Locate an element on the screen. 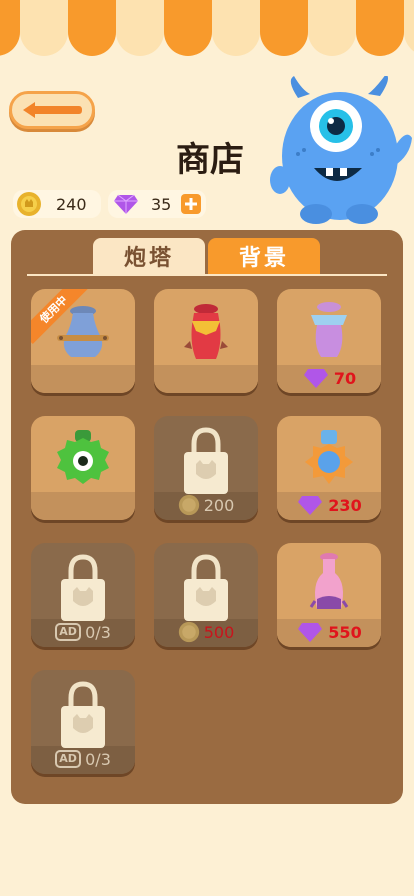 This screenshot has width=414, height=896. coin-balance: 240 is located at coordinates (57, 204).